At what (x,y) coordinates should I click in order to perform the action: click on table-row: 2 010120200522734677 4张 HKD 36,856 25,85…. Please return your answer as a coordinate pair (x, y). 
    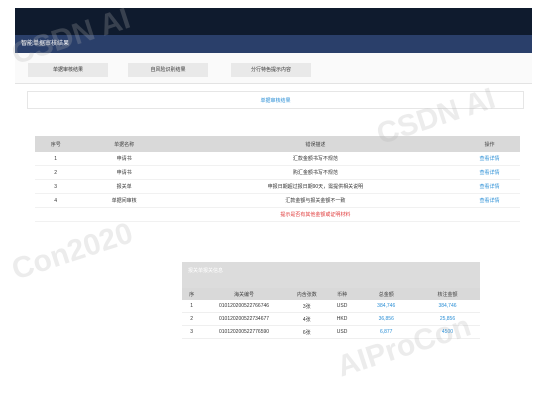
    Looking at the image, I should click on (331, 319).